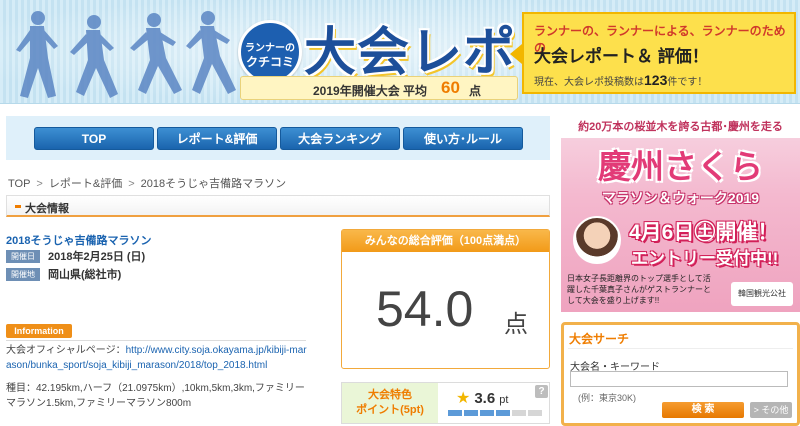  I want to click on global-nav: TOP レポート&評価 大会ランキング 使い方･ルール, so click(278, 138).